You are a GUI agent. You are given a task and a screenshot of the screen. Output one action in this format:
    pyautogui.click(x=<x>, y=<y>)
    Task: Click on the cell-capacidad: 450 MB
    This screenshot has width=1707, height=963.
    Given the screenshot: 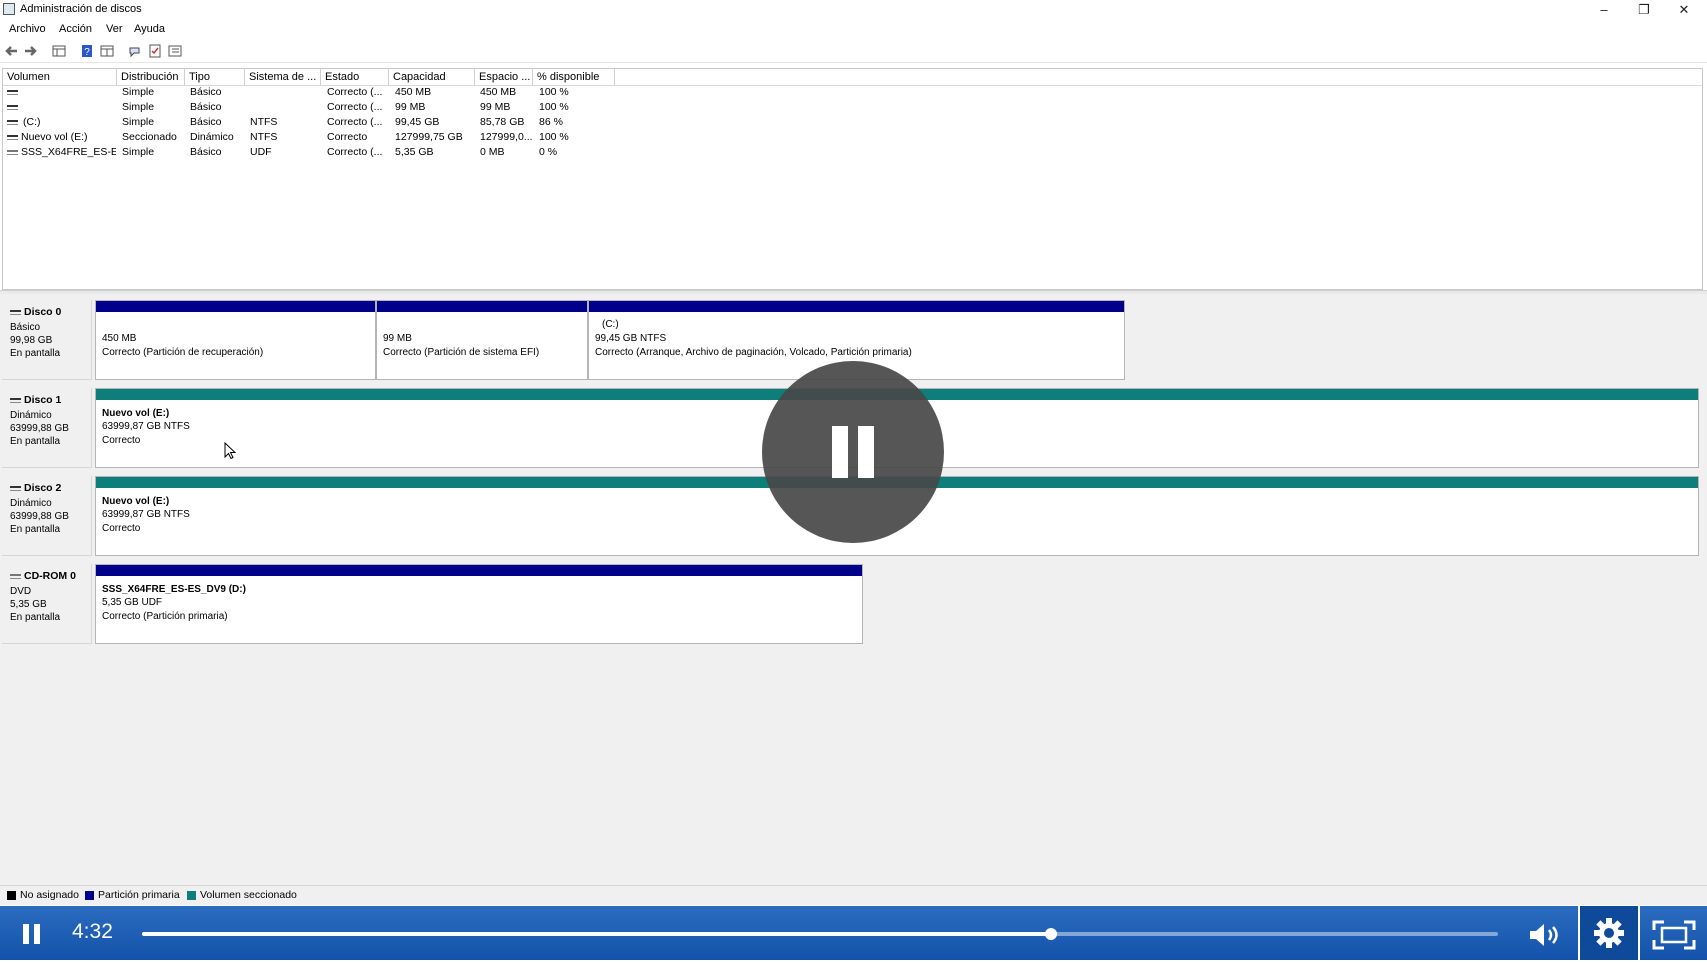 What is the action you would take?
    pyautogui.click(x=413, y=92)
    